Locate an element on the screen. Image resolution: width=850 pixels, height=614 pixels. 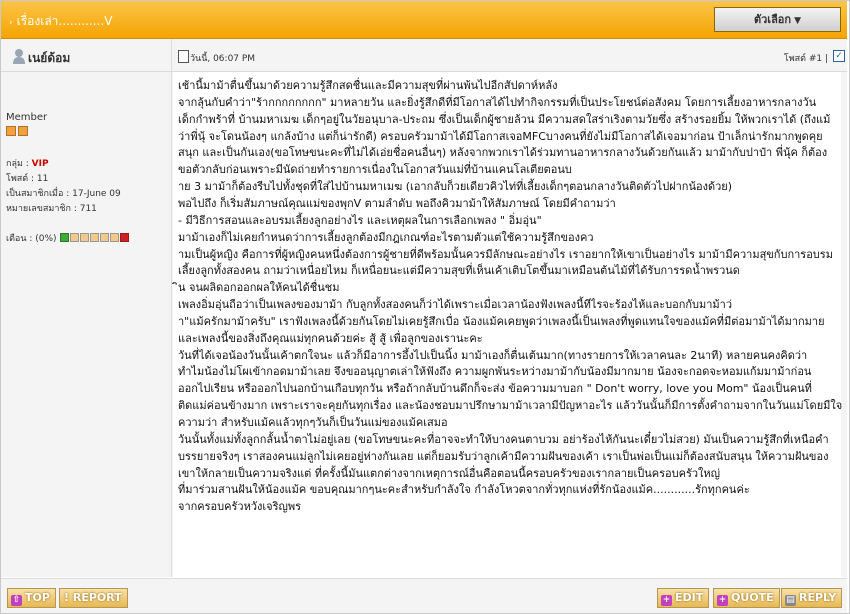
top-button: ⇧ TOP is located at coordinates (31, 598).